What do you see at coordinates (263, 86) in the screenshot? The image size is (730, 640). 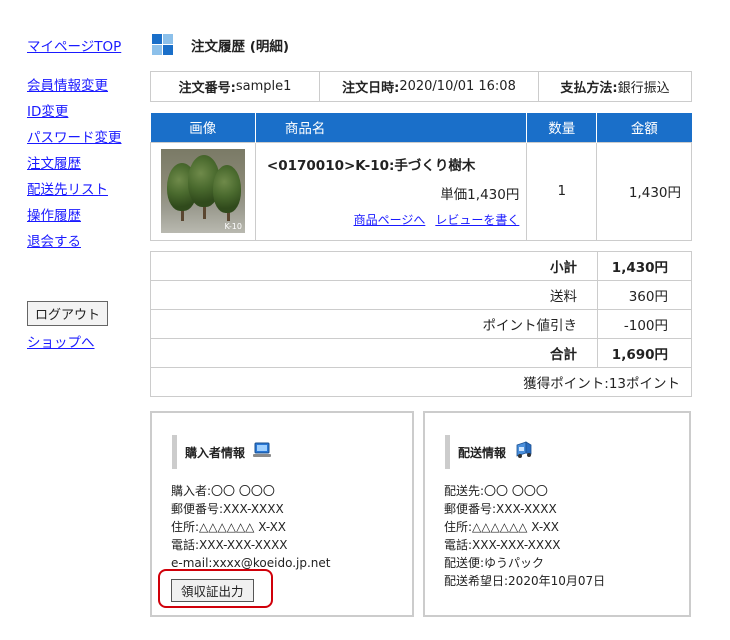 I see `order-number-value: sample1` at bounding box center [263, 86].